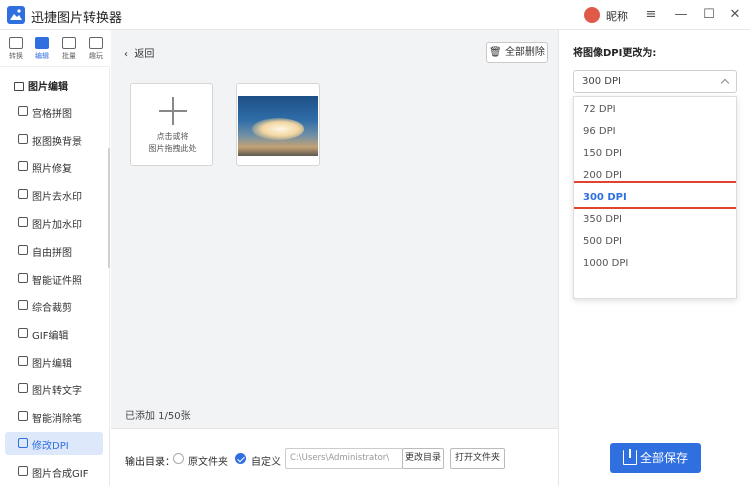  Describe the element at coordinates (23, 250) in the screenshot. I see `collage-icon` at that location.